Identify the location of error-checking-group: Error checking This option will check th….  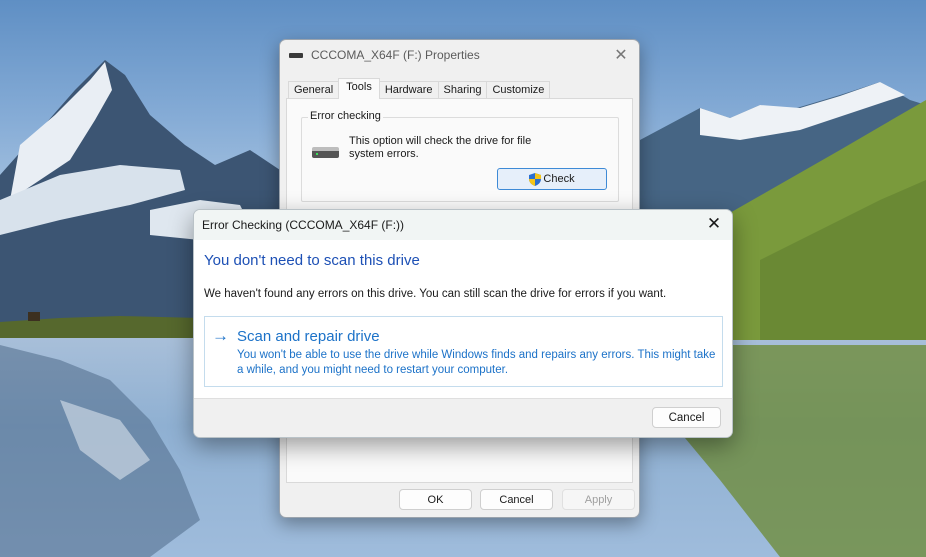
(460, 156).